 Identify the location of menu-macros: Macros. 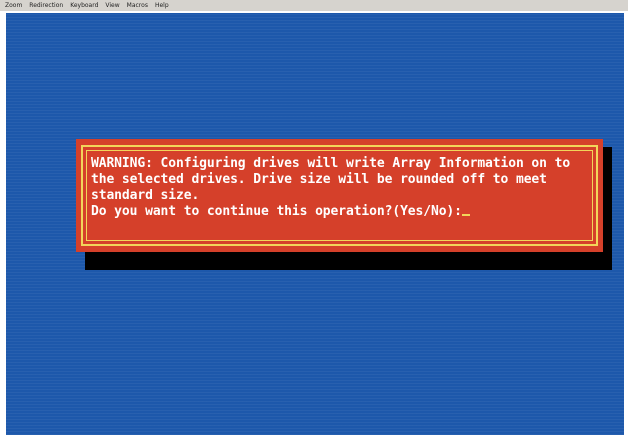
(137, 5).